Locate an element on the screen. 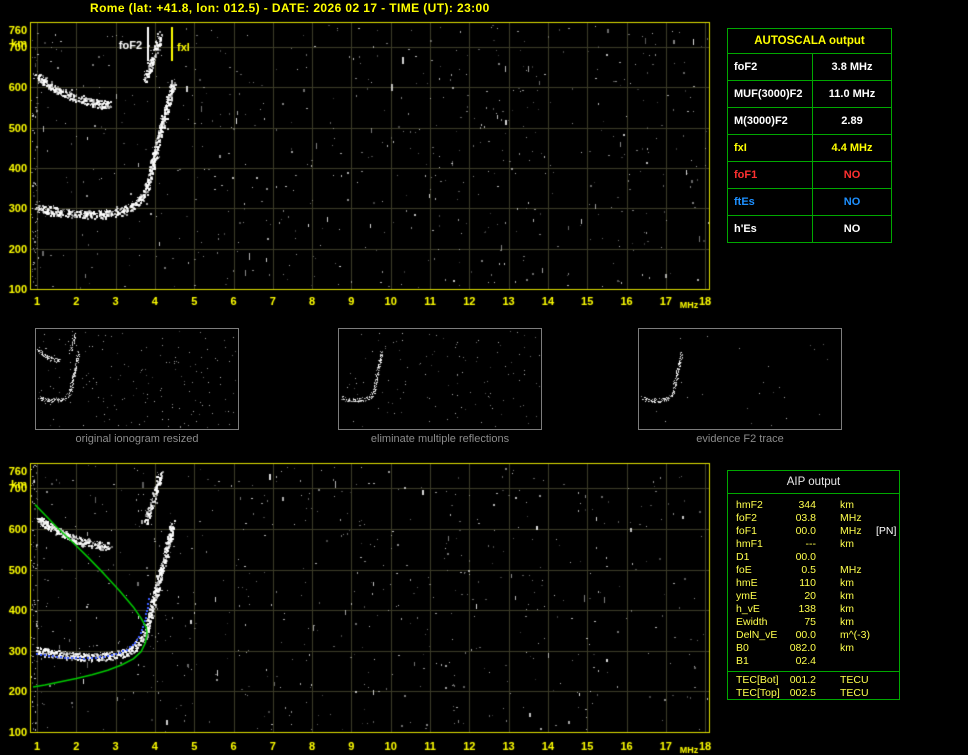 The image size is (968, 755). thumbnail-evidence-f2 is located at coordinates (740, 379).